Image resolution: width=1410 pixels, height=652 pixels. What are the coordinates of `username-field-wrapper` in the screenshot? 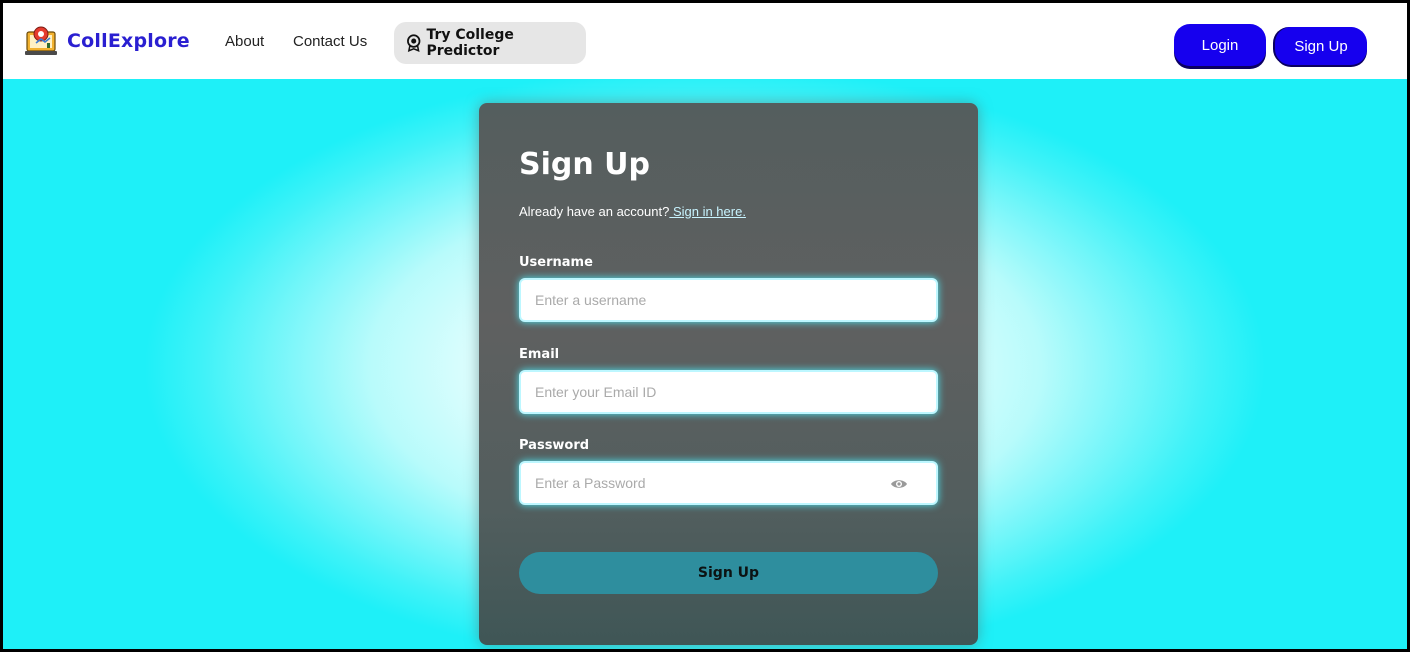 It's located at (728, 300).